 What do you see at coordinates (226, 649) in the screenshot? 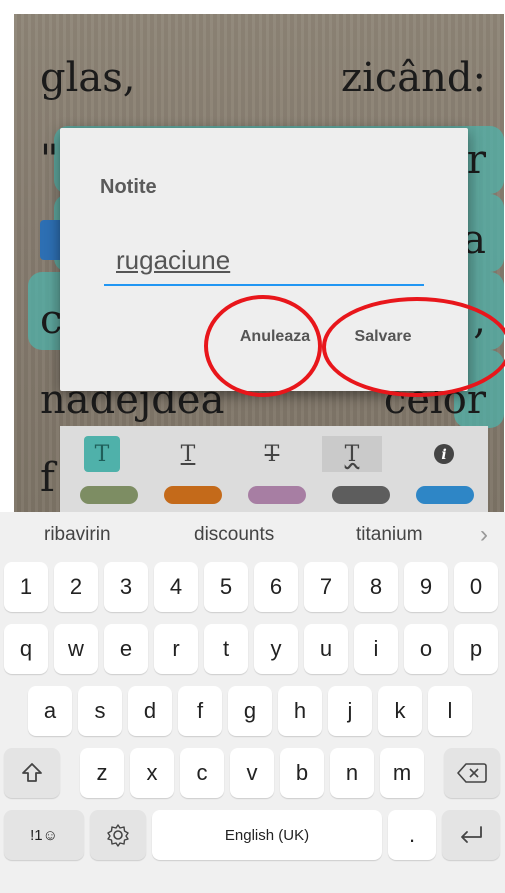
I see `key-t: t` at bounding box center [226, 649].